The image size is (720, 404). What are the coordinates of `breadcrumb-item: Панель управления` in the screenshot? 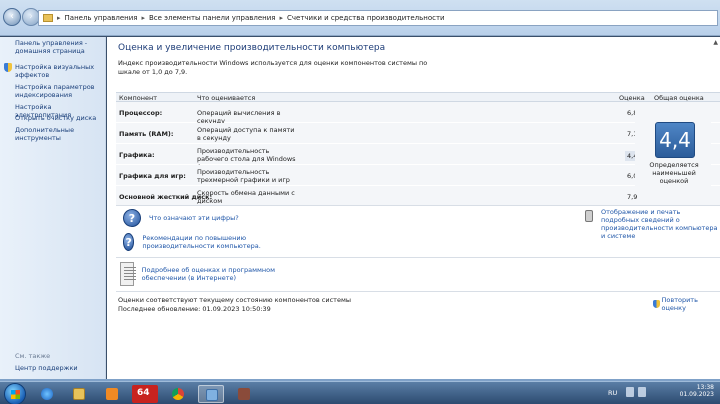 It's located at (101, 18).